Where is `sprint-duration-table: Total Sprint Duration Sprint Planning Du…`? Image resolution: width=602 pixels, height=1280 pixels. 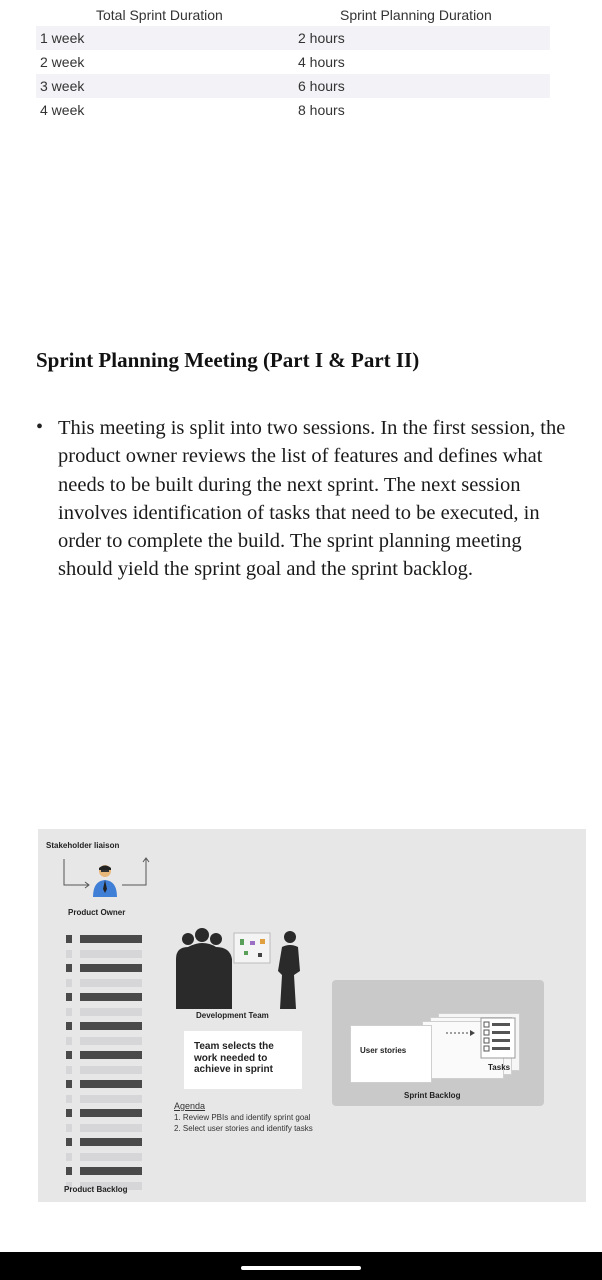
sprint-duration-table: Total Sprint Duration Sprint Planning Du… is located at coordinates (293, 63).